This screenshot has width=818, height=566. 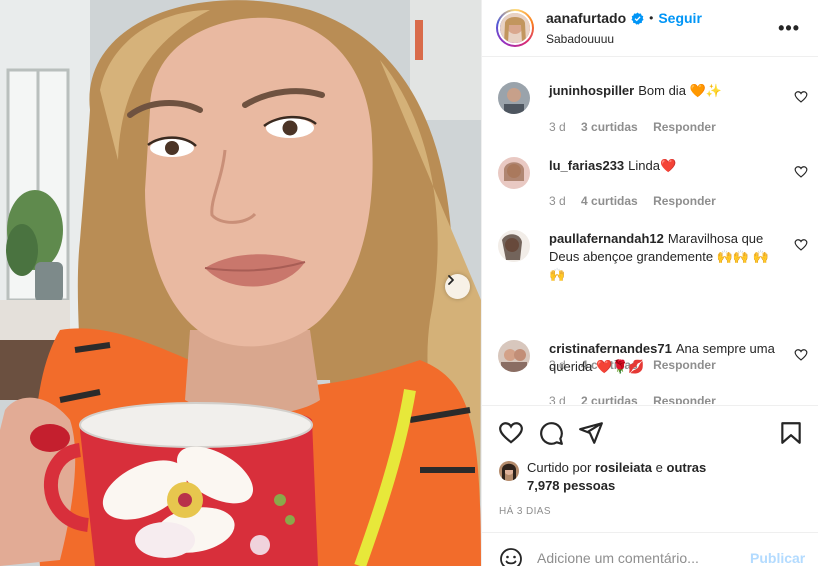 I want to click on heart-icon, so click(x=511, y=433).